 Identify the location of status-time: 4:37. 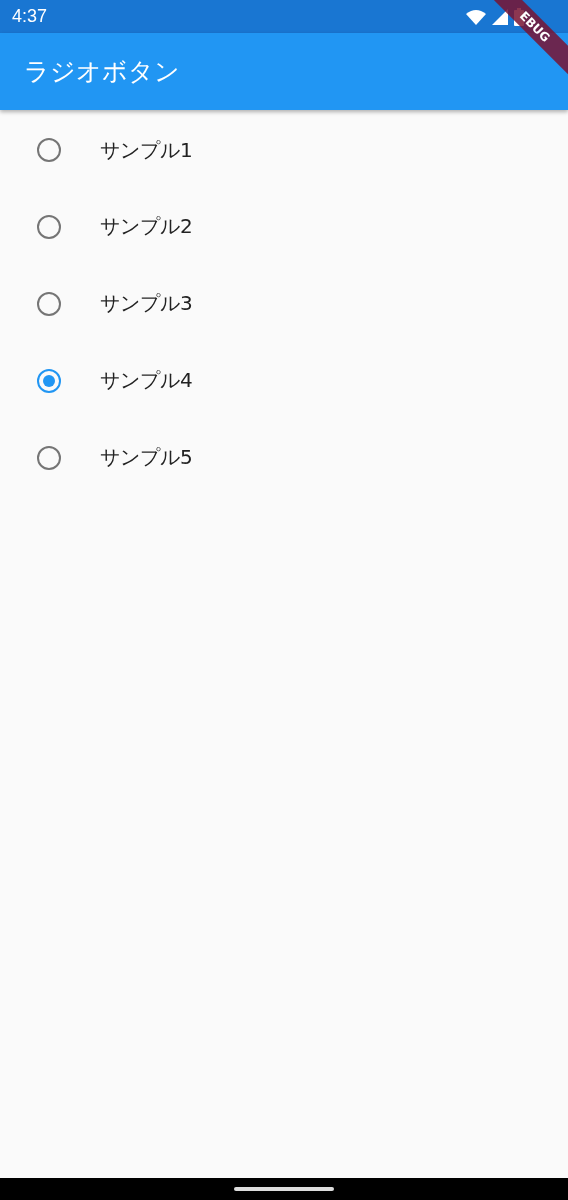
(30, 16).